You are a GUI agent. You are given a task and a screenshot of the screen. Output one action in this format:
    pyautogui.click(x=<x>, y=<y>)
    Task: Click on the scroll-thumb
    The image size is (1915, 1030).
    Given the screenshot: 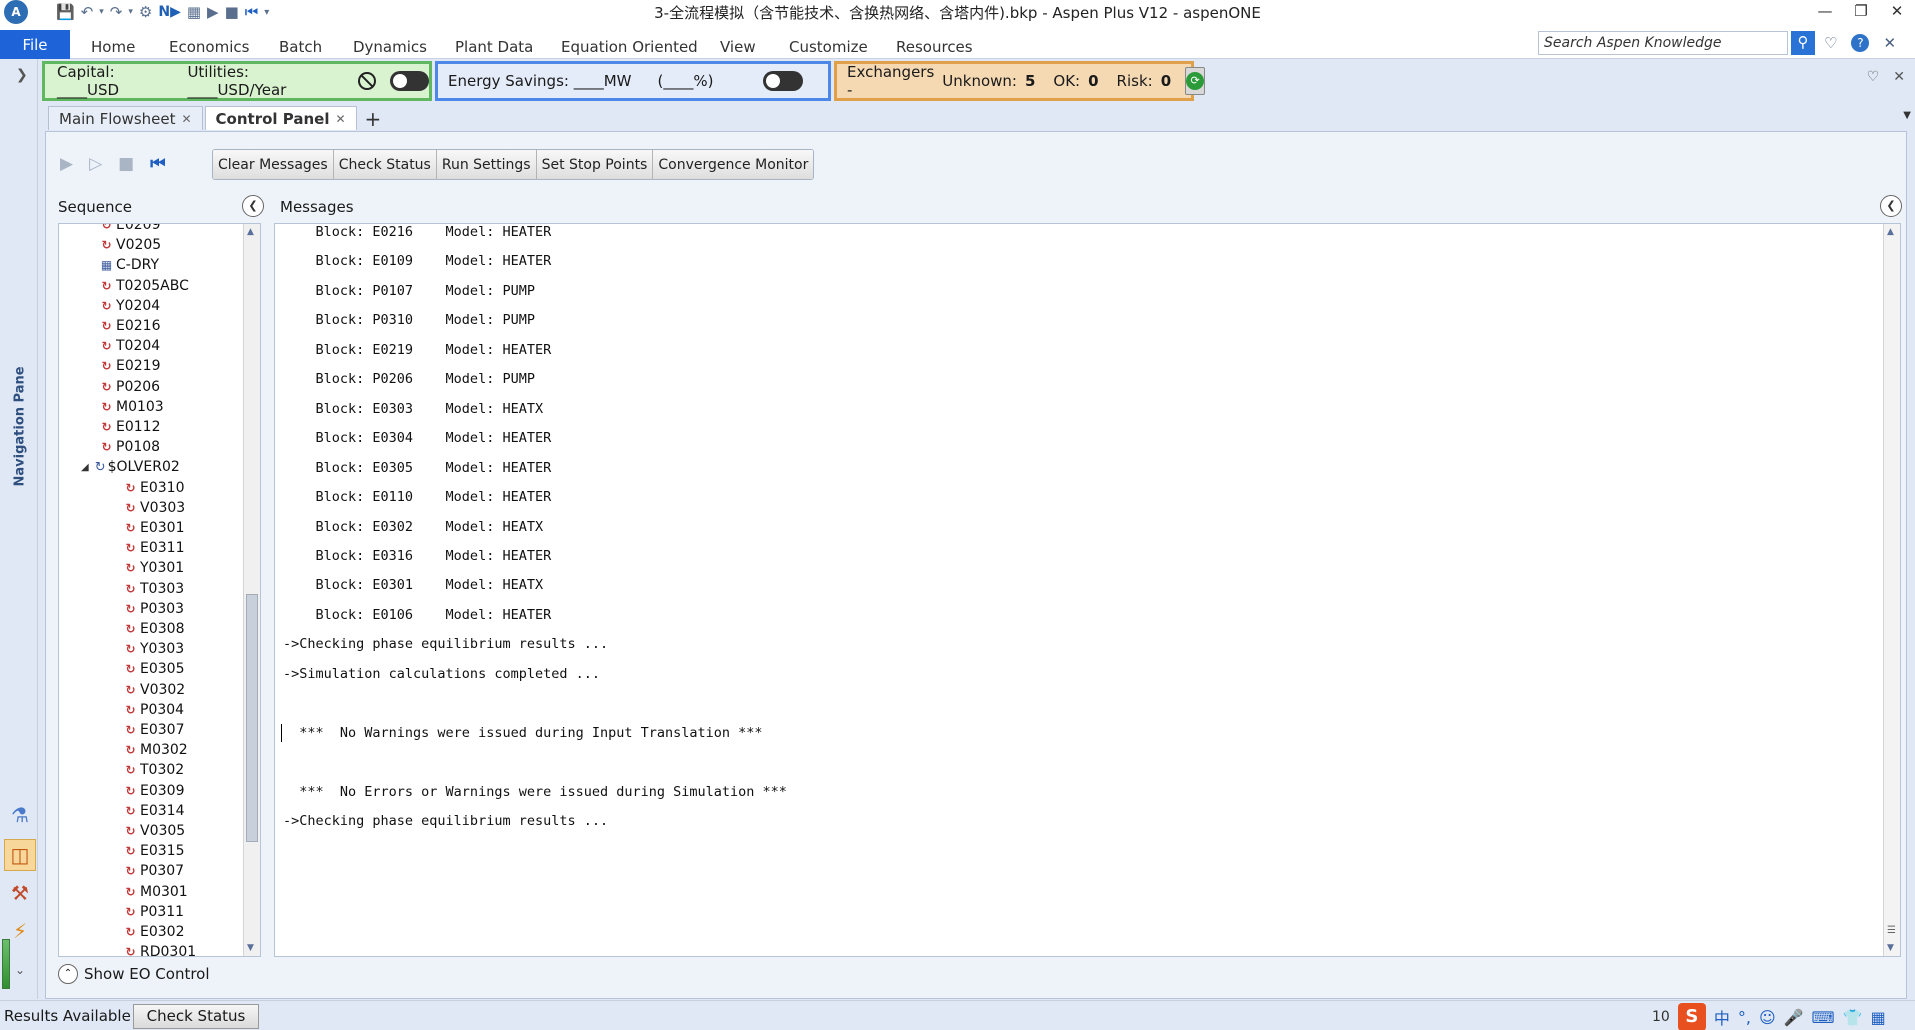 What is the action you would take?
    pyautogui.click(x=252, y=718)
    